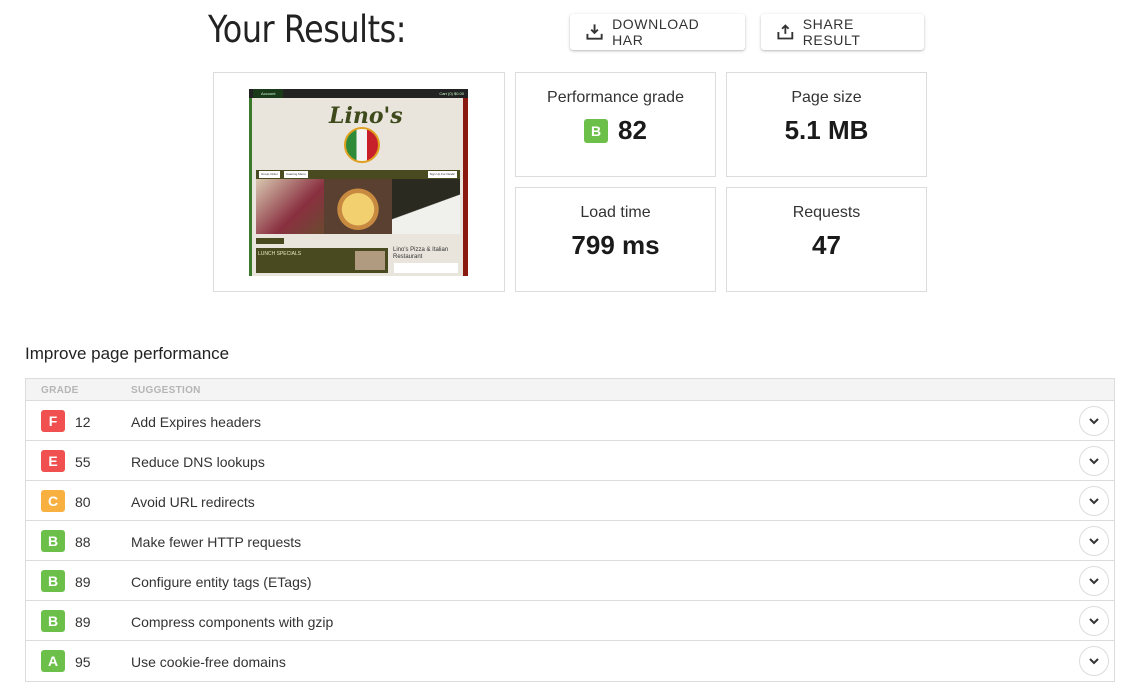 The image size is (1143, 691). What do you see at coordinates (426, 268) in the screenshot?
I see `preview-address-box` at bounding box center [426, 268].